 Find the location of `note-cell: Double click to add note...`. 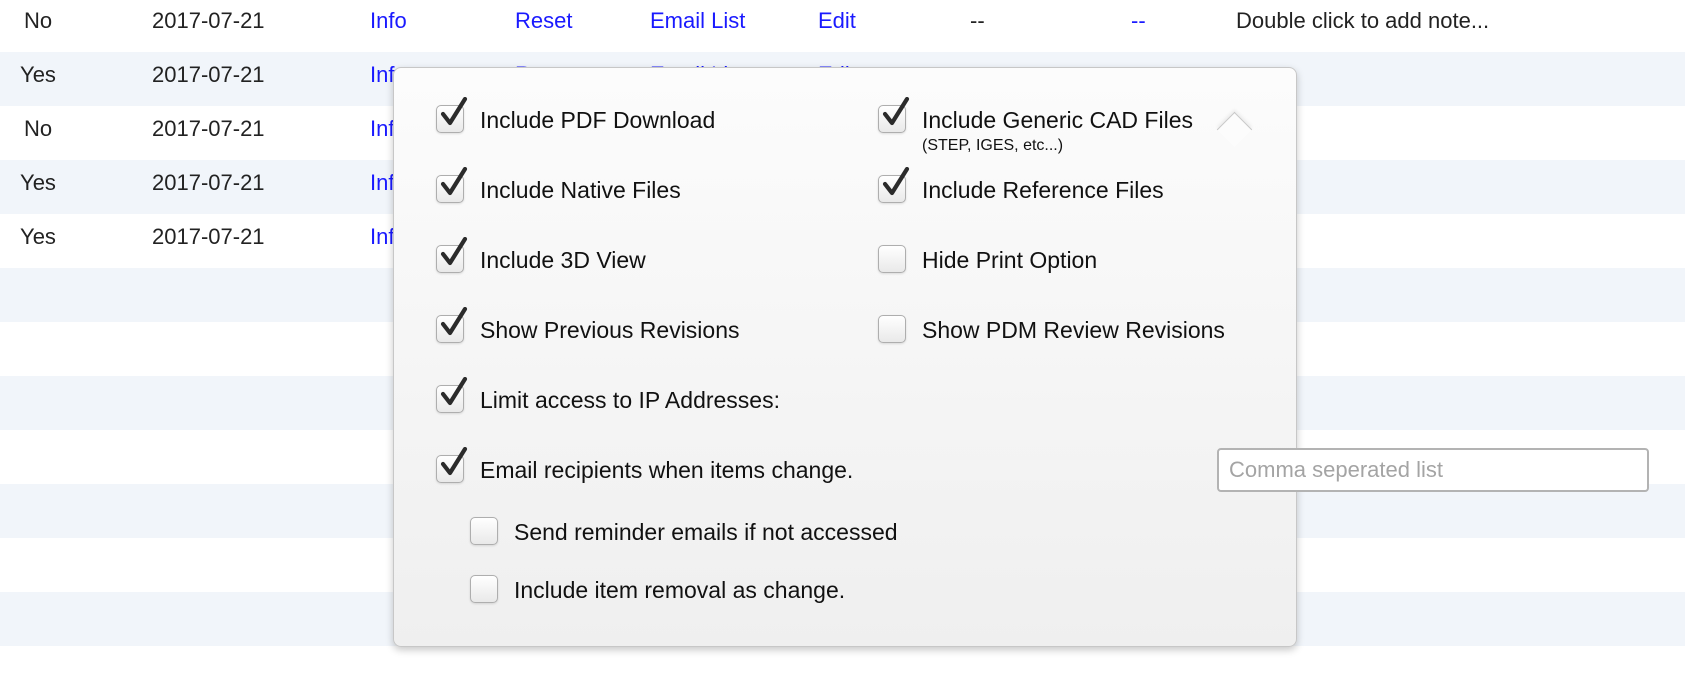

note-cell: Double click to add note... is located at coordinates (1362, 26).